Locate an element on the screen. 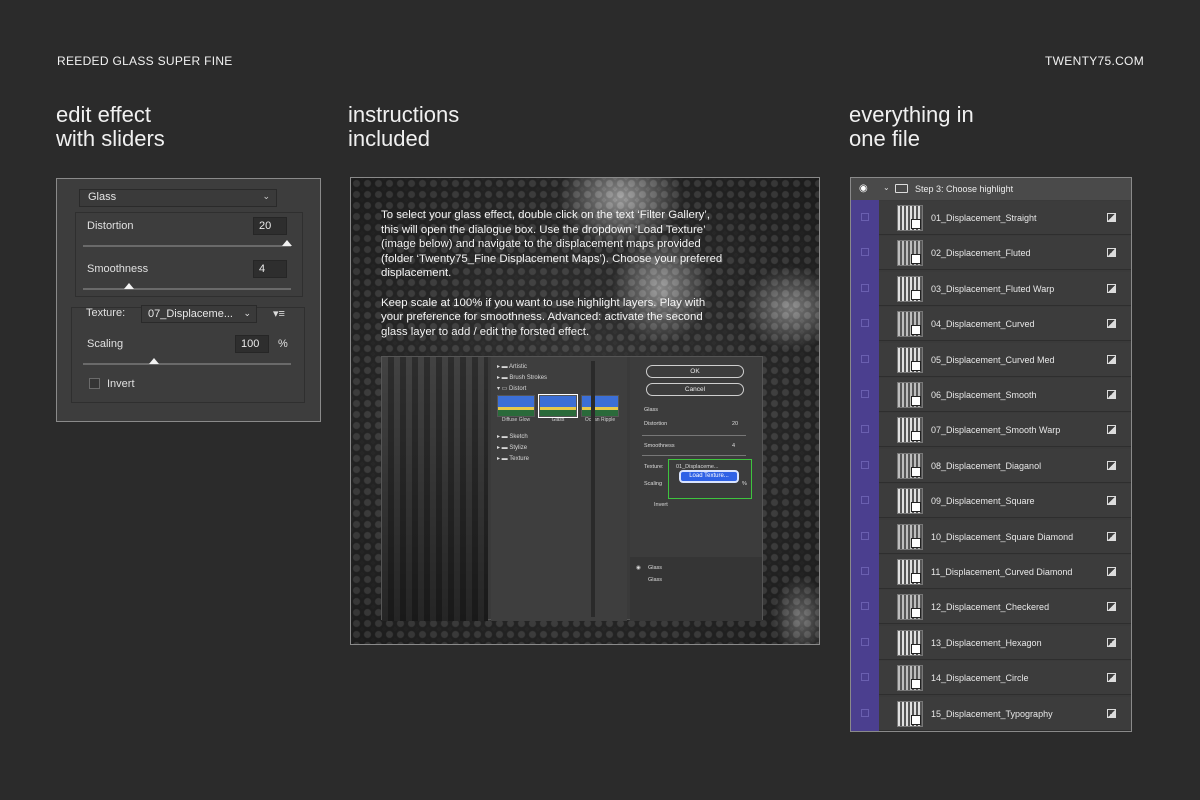 The image size is (1200, 800). effect-layer-2: Glass is located at coordinates (655, 580).